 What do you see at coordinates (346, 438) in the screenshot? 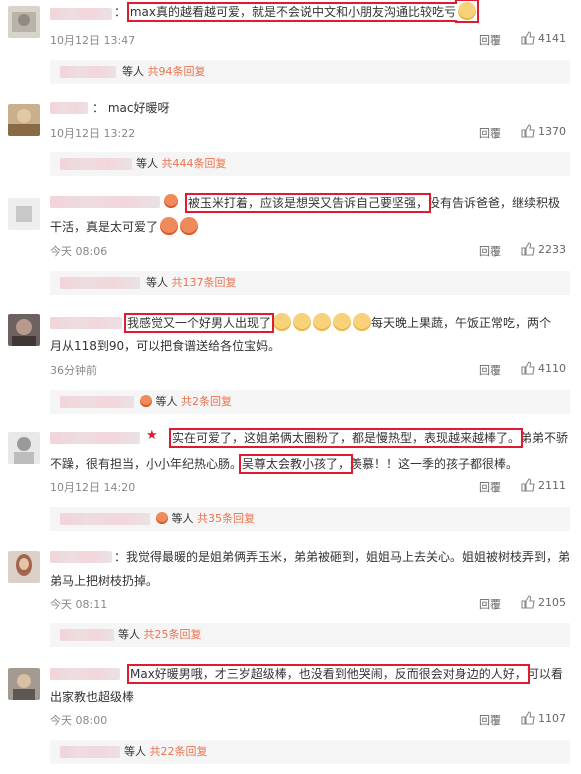
I see `highlighted-text: 实在可爱了，这姐弟俩太圈粉了，都是慢热型，表现越来越棒了。` at bounding box center [346, 438].